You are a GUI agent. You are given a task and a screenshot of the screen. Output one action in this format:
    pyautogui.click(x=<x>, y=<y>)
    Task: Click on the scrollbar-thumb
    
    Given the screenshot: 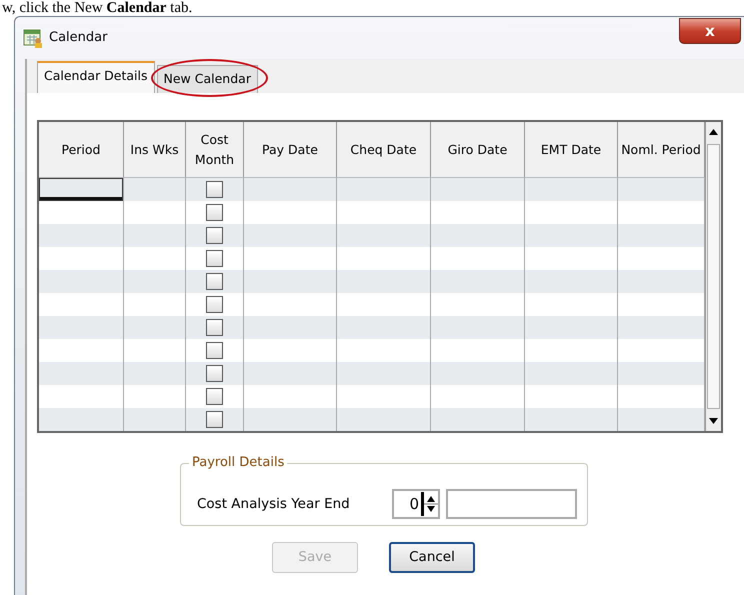 What is the action you would take?
    pyautogui.click(x=713, y=276)
    